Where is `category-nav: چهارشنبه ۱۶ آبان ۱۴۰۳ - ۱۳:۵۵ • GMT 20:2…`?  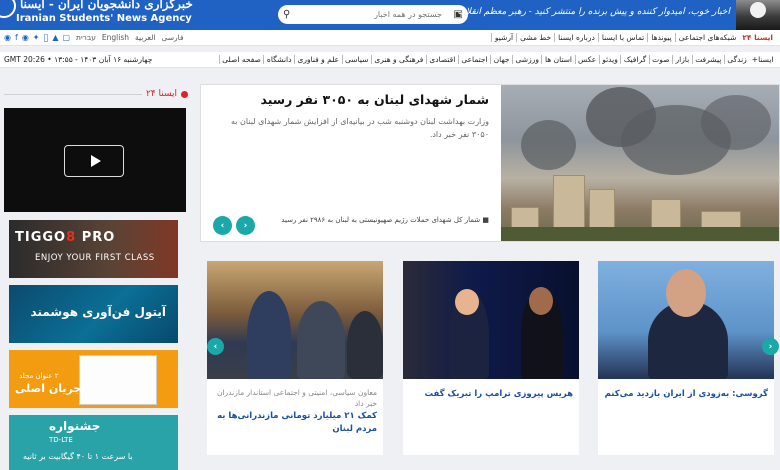
category-nav: چهارشنبه ۱۶ آبان ۱۴۰۳ - ۱۳:۵۵ • GMT 20:2… is located at coordinates (390, 60).